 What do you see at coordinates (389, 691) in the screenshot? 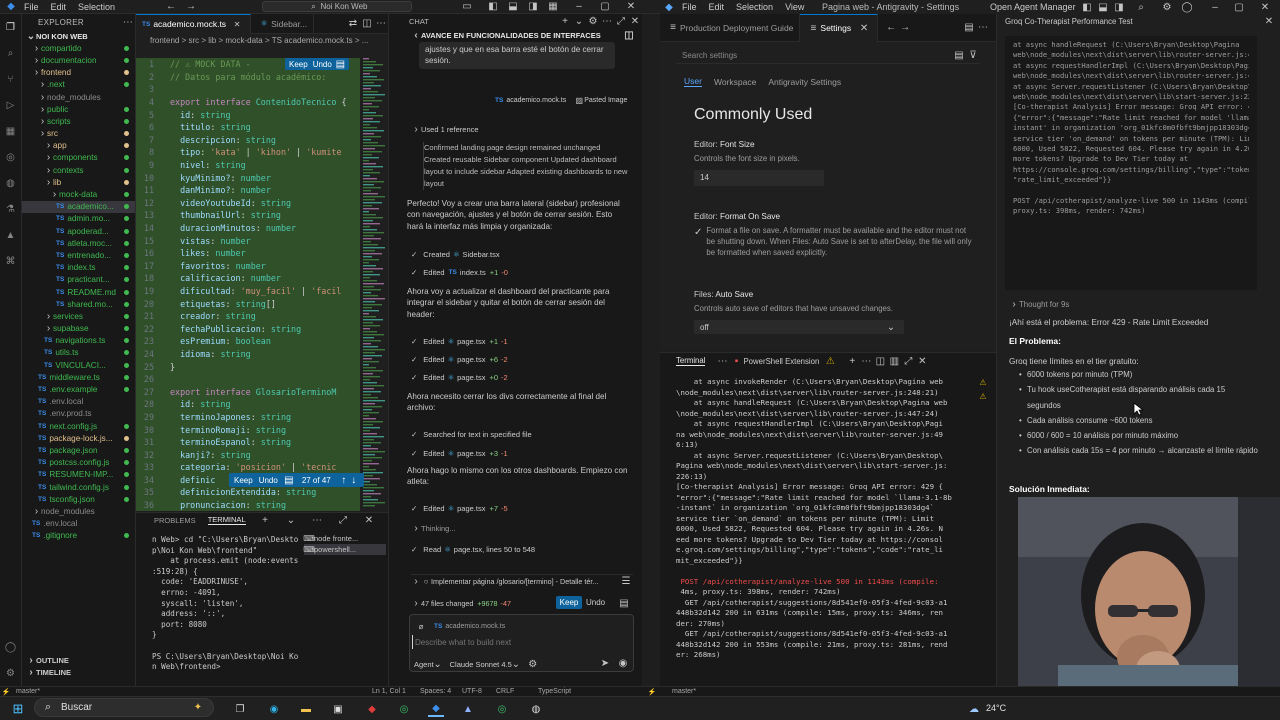
I see `status-ln-col: Ln 1, Col 1` at bounding box center [389, 691].